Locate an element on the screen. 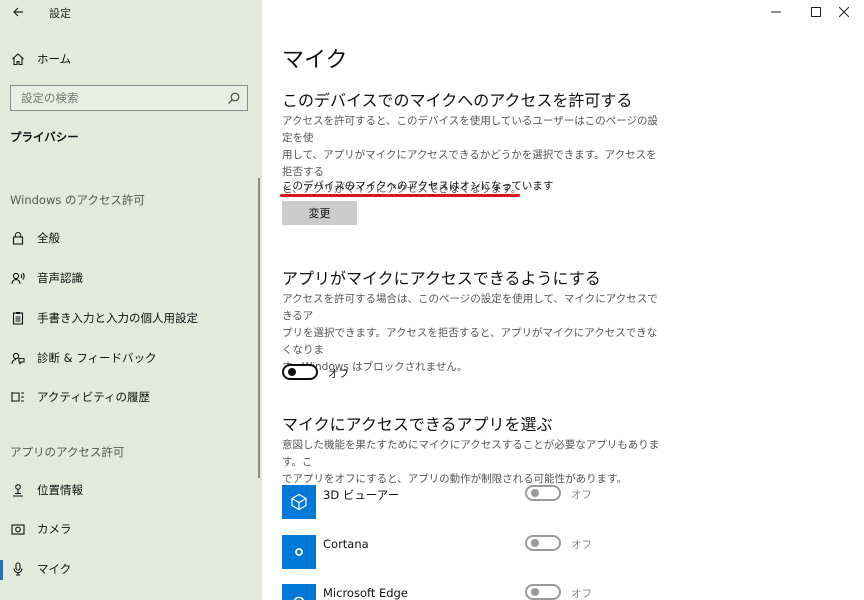 This screenshot has height=600, width=864. history-icon is located at coordinates (18, 397).